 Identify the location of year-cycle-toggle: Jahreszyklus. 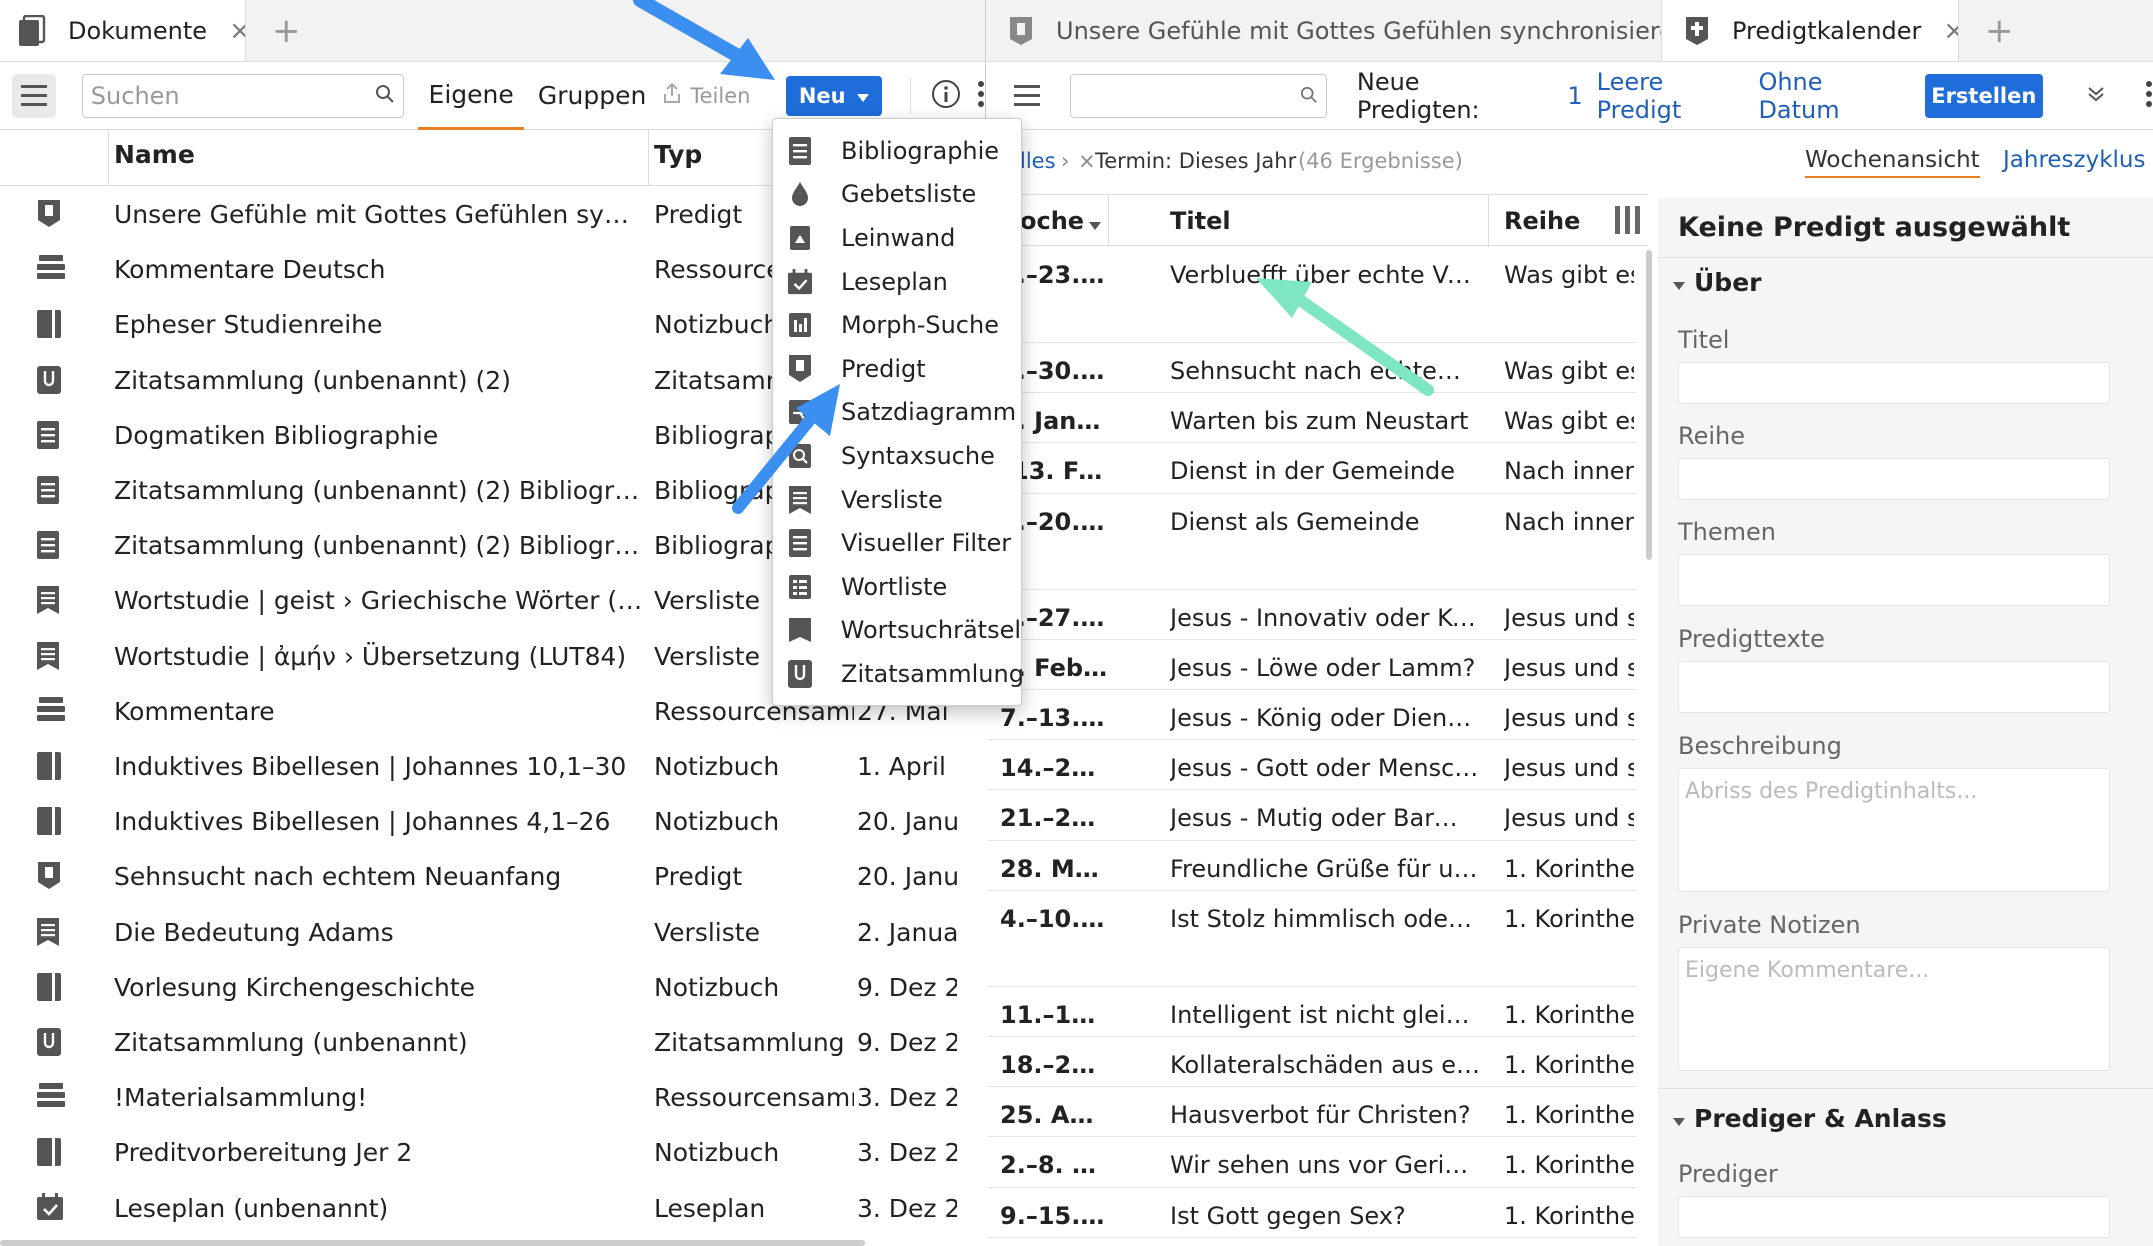
(2074, 160).